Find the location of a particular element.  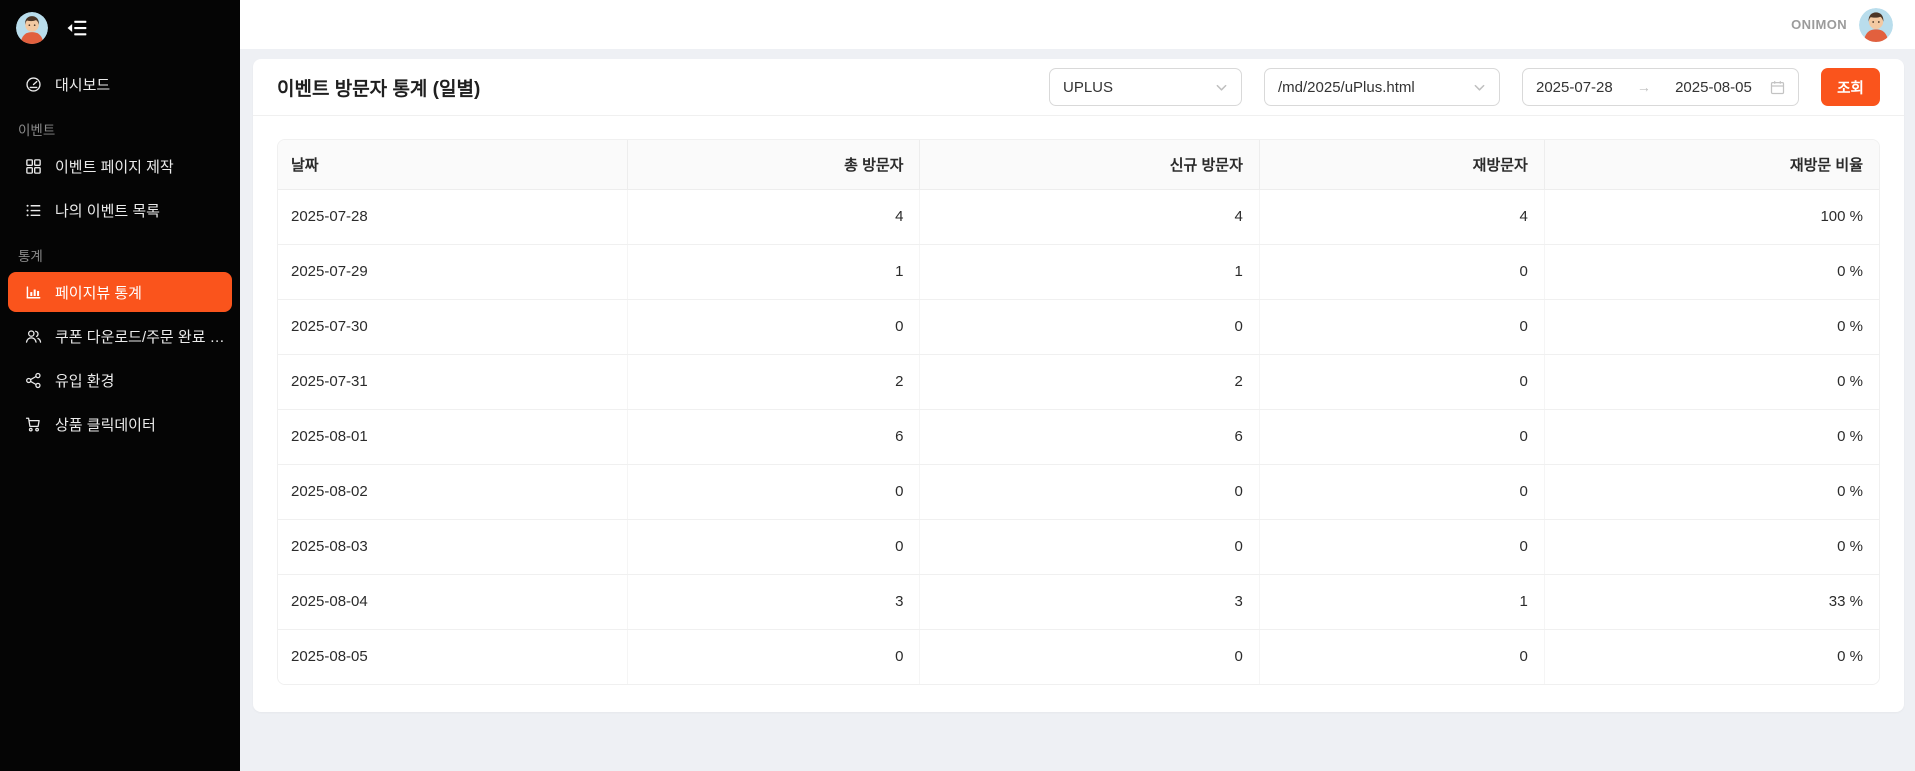

table-row: 2025-08-02 0 0 0 0 % is located at coordinates (1078, 492).